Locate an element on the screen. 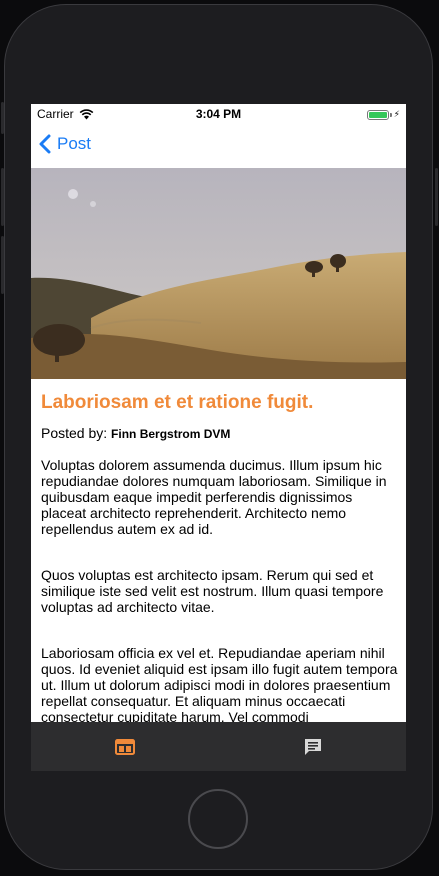 This screenshot has width=439, height=876. tab-comments is located at coordinates (312, 746).